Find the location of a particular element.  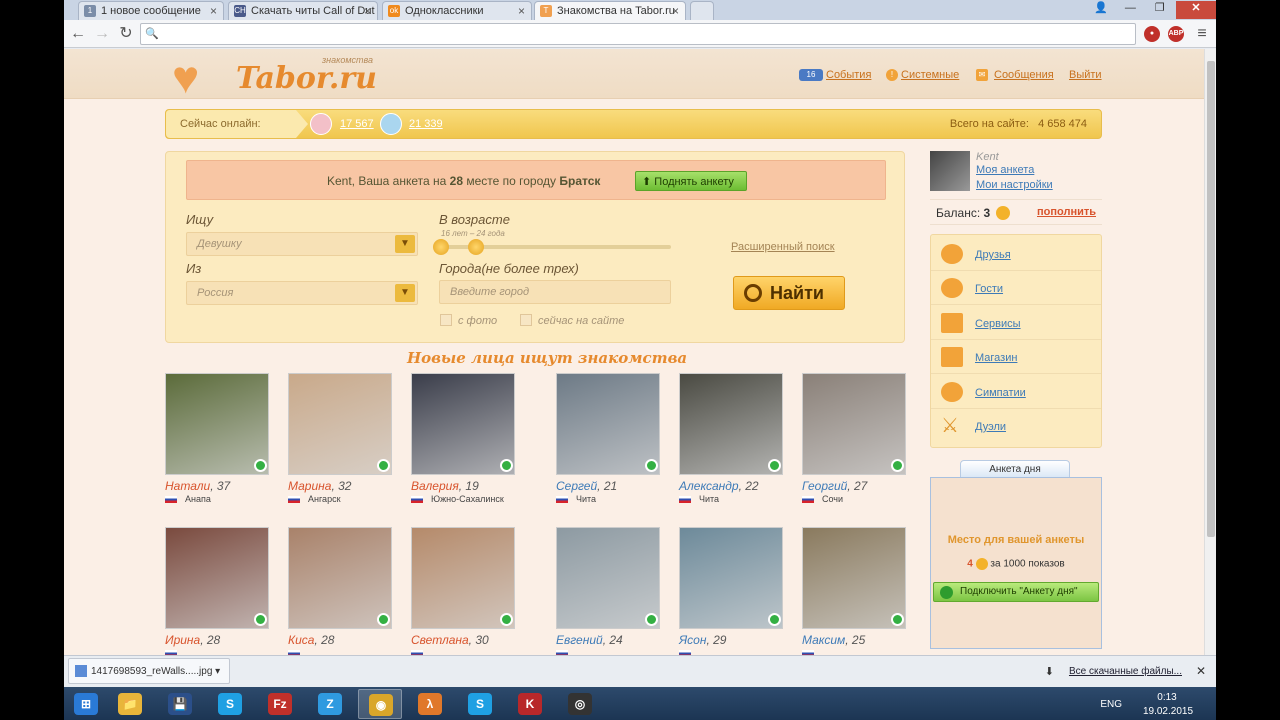

profile-card: Марина, 32 Ангарск is located at coordinates (340, 438).